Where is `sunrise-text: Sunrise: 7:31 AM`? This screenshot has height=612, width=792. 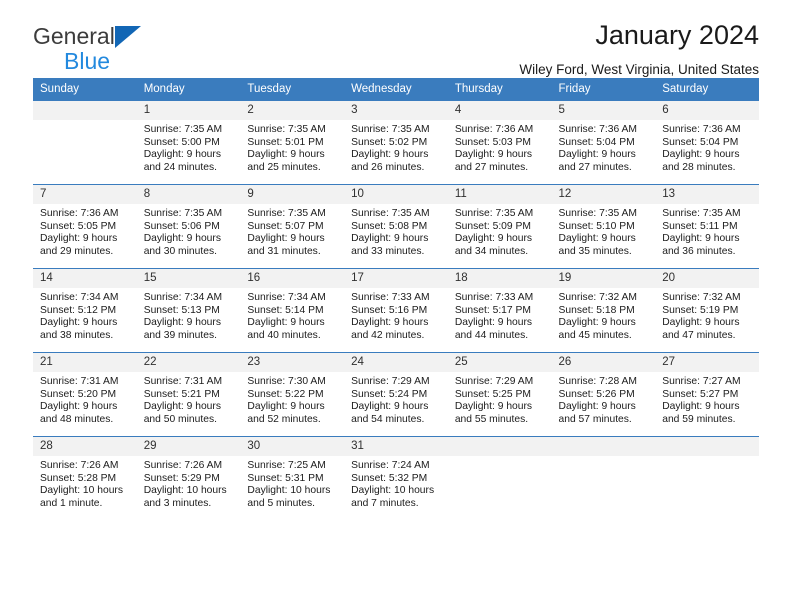
sunrise-text: Sunrise: 7:31 AM is located at coordinates (79, 381).